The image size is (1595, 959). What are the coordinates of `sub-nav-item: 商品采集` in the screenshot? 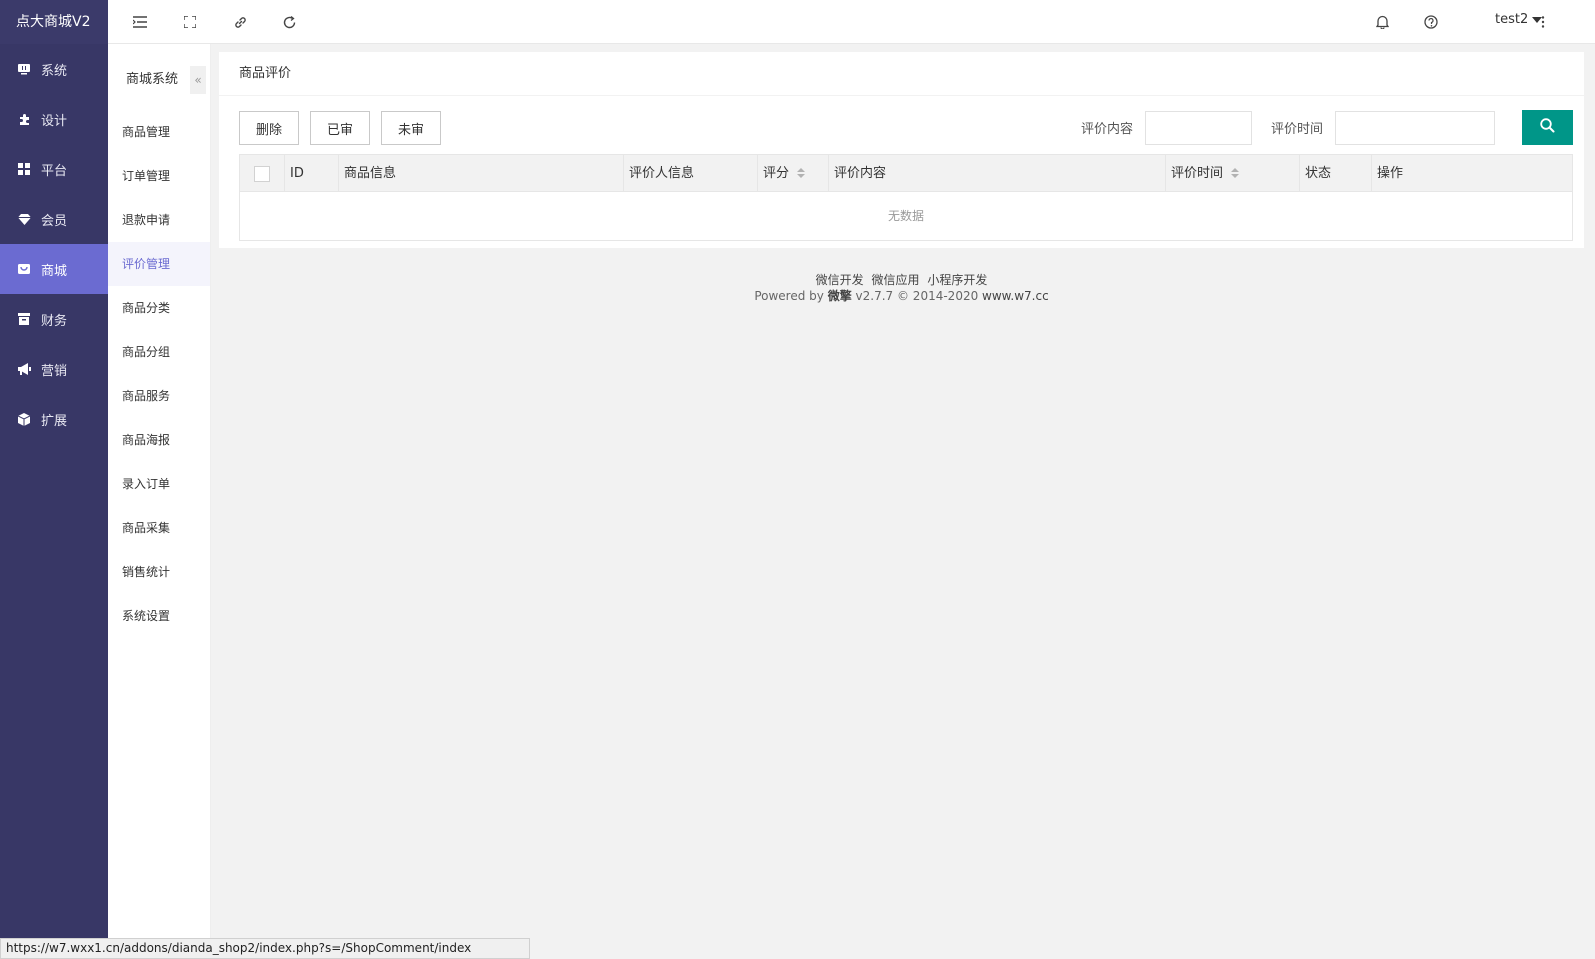 It's located at (159, 528).